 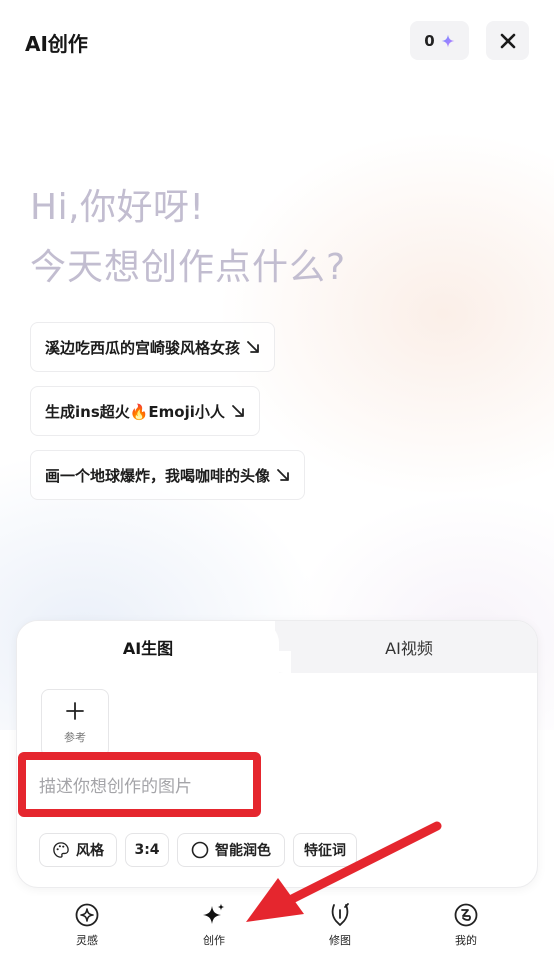 What do you see at coordinates (214, 940) in the screenshot?
I see `nav-label: 创作` at bounding box center [214, 940].